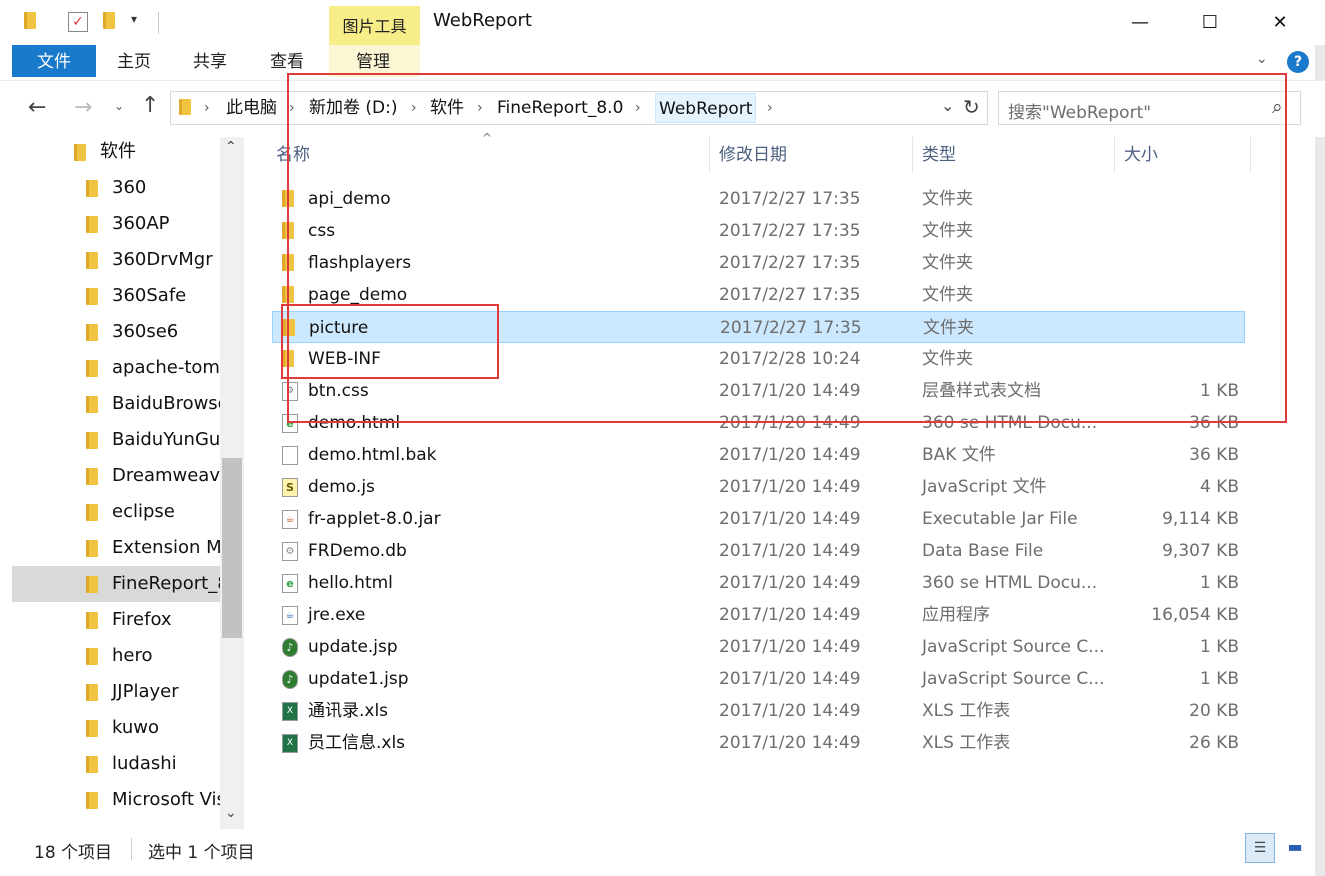  I want to click on selected-count: 选中 1 个项目, so click(201, 853).